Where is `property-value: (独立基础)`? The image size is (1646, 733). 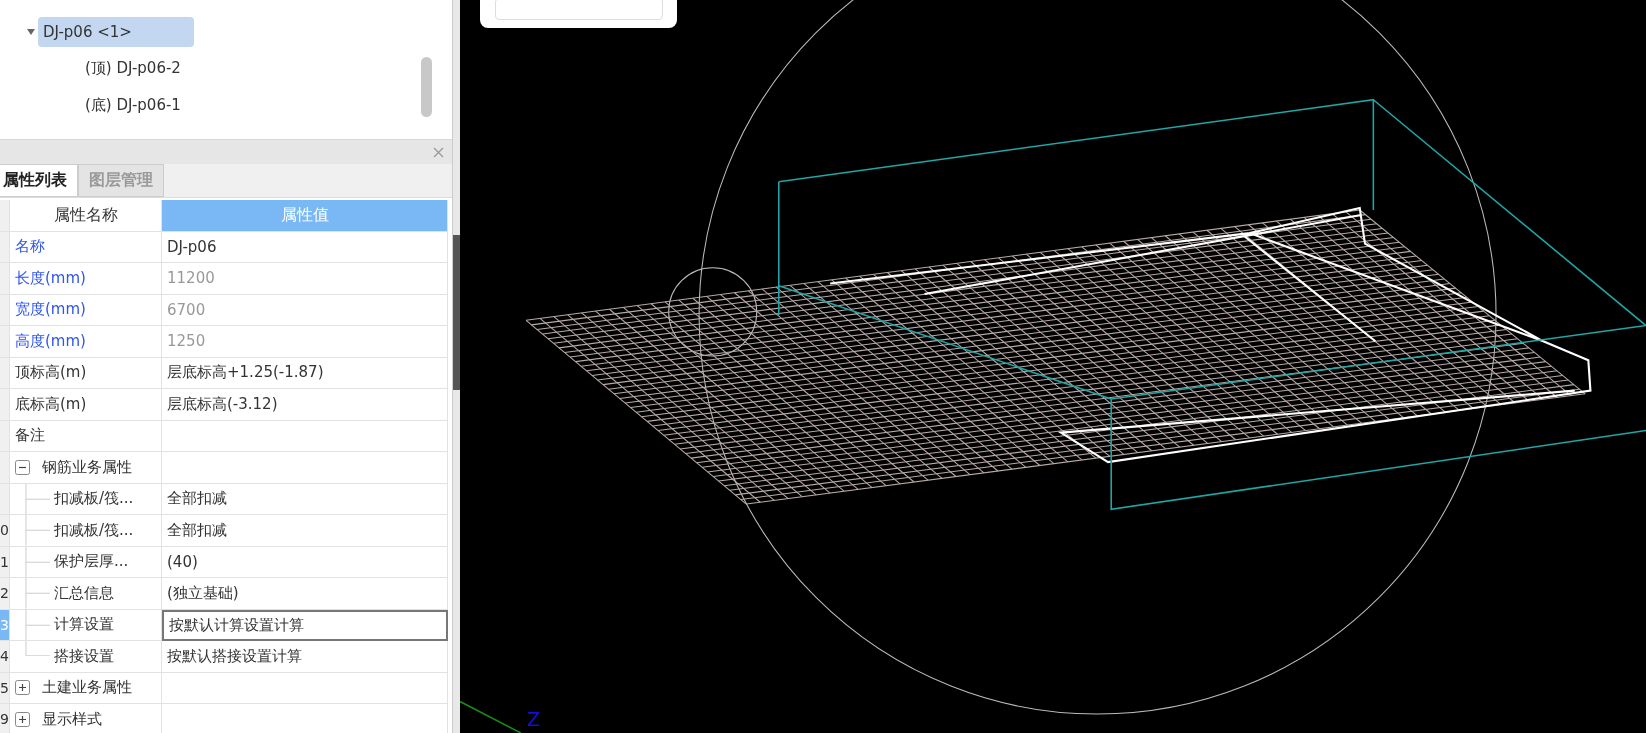 property-value: (独立基础) is located at coordinates (305, 594).